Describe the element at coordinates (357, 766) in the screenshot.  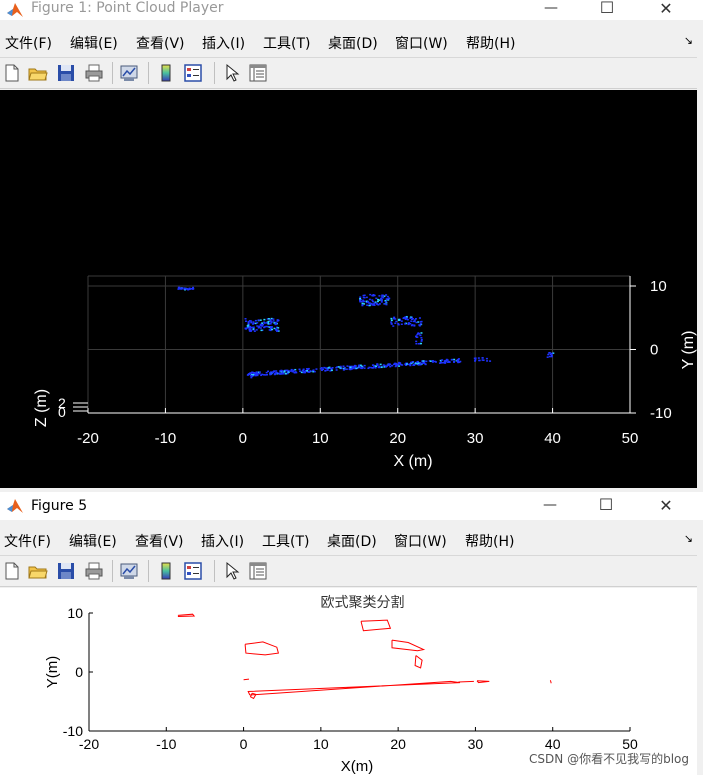
I see `x-axis-label: X(m)` at that location.